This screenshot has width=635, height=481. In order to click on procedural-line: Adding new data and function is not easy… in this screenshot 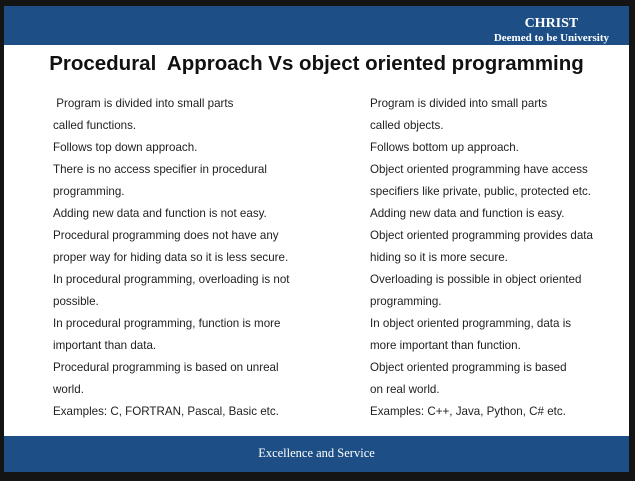, I will do `click(160, 213)`.